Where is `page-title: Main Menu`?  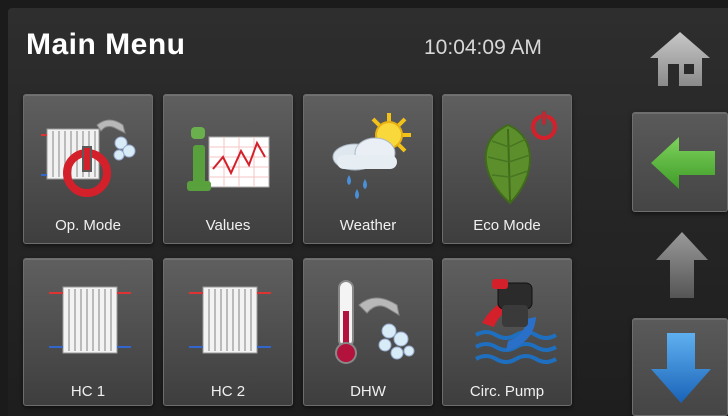 page-title: Main Menu is located at coordinates (106, 44).